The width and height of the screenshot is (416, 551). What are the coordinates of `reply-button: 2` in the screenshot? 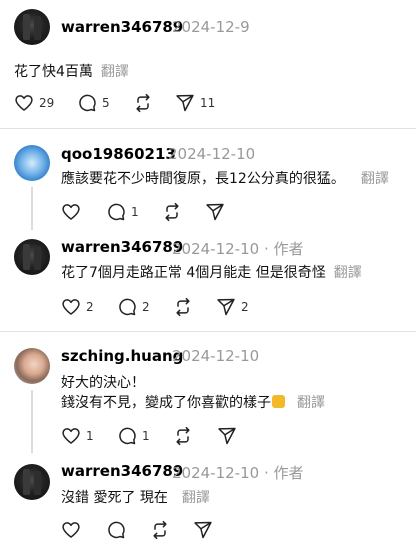 It's located at (133, 307).